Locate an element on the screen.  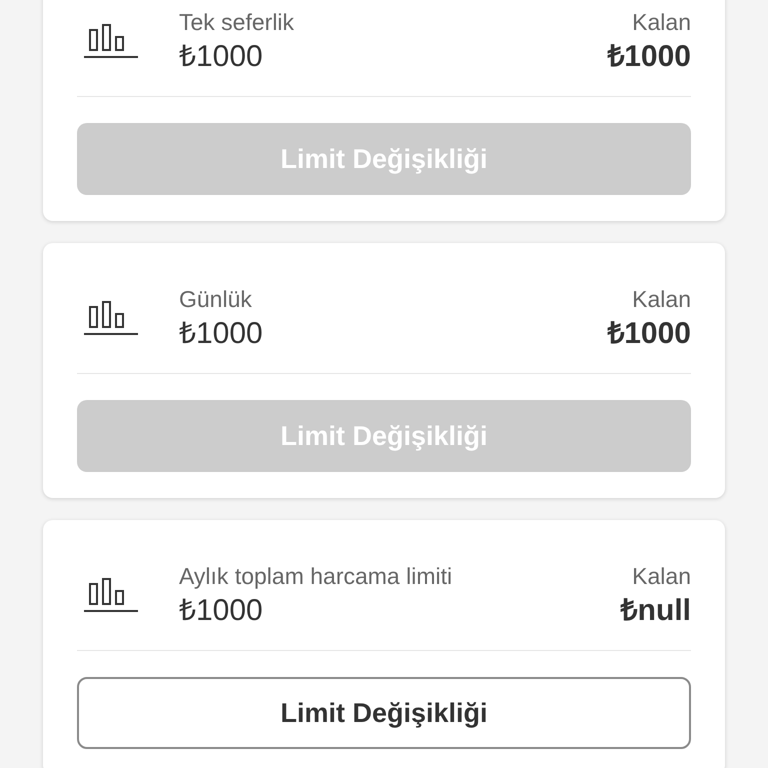
limit-change-button: Limit Değişikliği is located at coordinates (384, 713).